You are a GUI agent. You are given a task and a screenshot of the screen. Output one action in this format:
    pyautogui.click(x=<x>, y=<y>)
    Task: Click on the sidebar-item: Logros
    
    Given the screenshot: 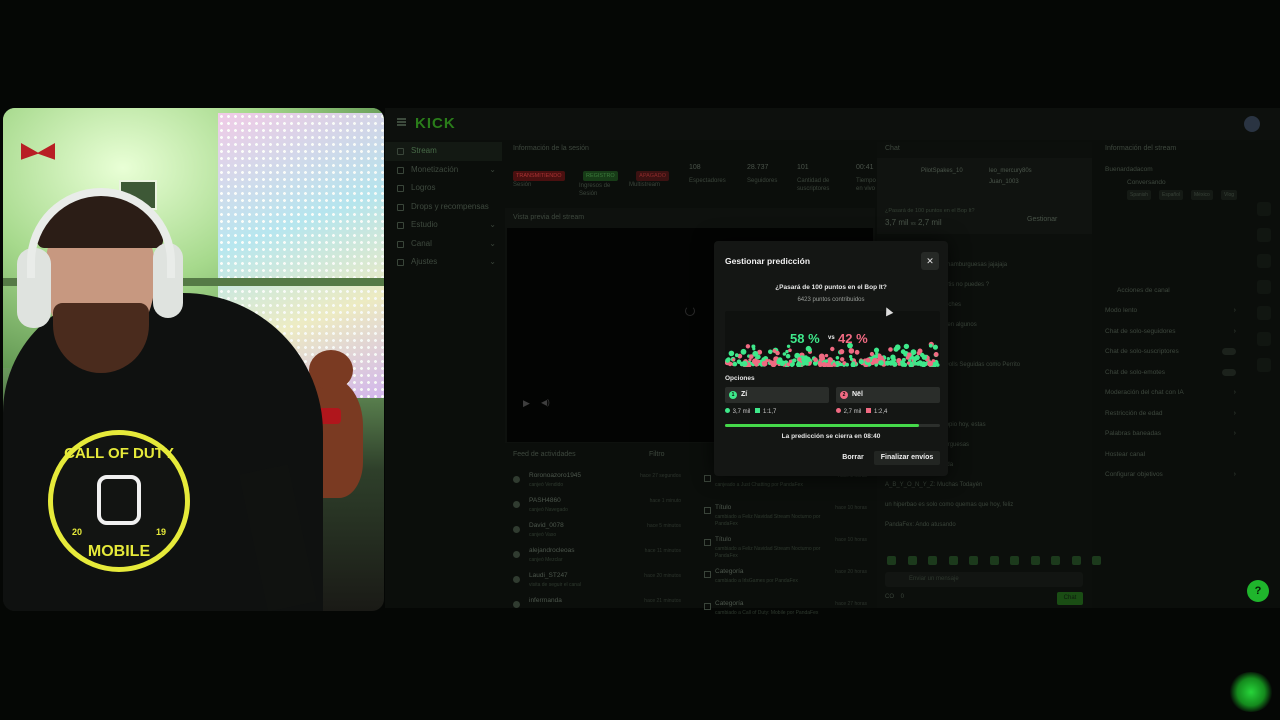 What is the action you would take?
    pyautogui.click(x=443, y=188)
    